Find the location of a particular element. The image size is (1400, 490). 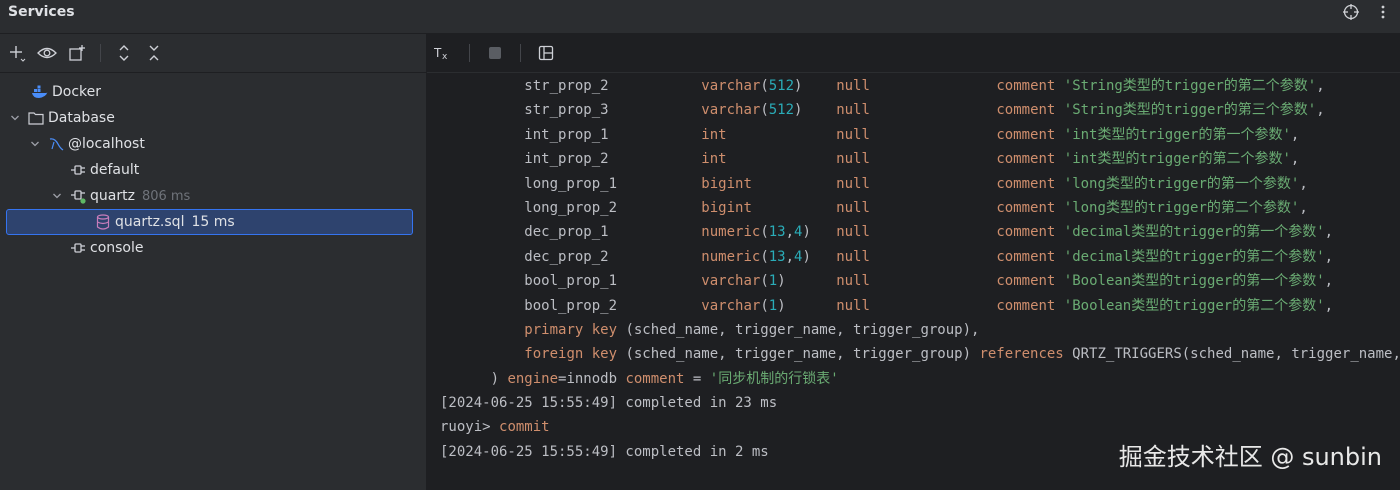

svg-text: T is located at coordinates (438, 53).